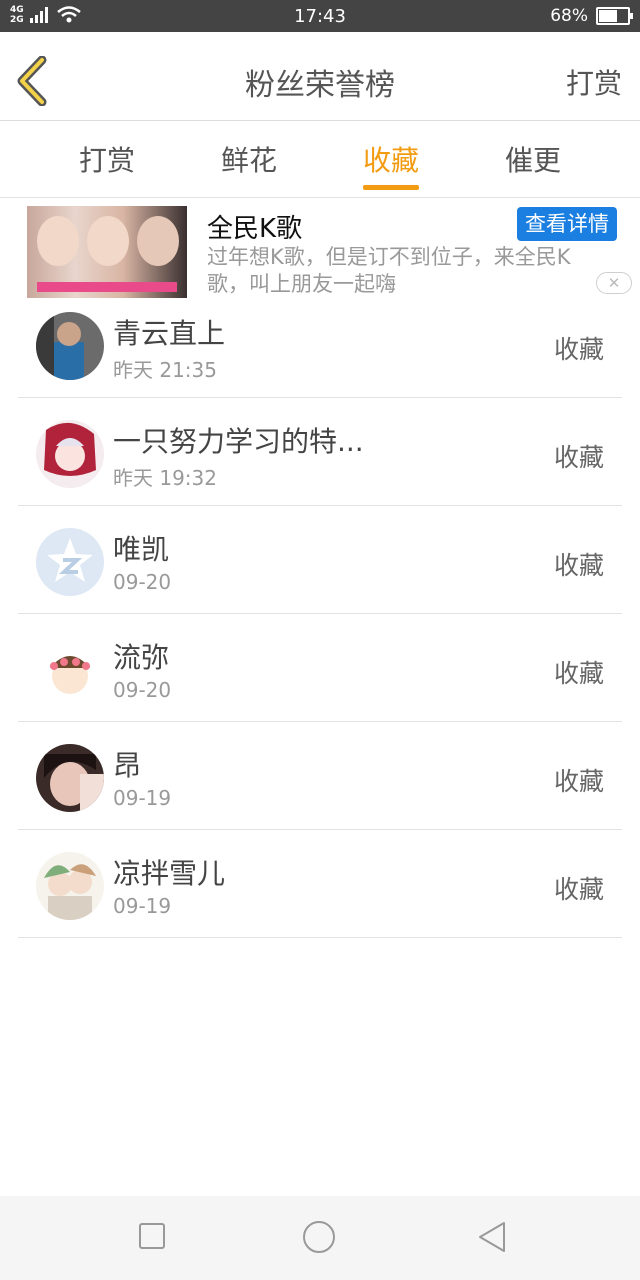 The width and height of the screenshot is (640, 1280). I want to click on system-nav-bar, so click(320, 1238).